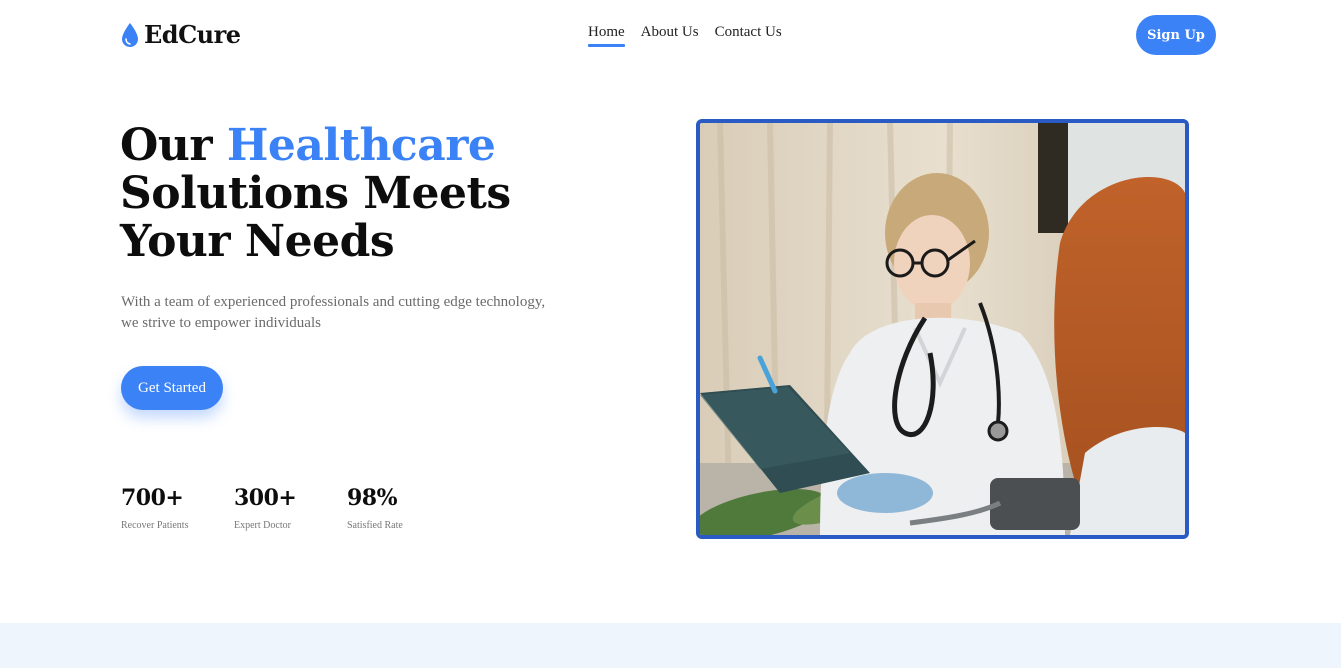 The image size is (1341, 668). What do you see at coordinates (130, 34) in the screenshot?
I see `water-drop-icon` at bounding box center [130, 34].